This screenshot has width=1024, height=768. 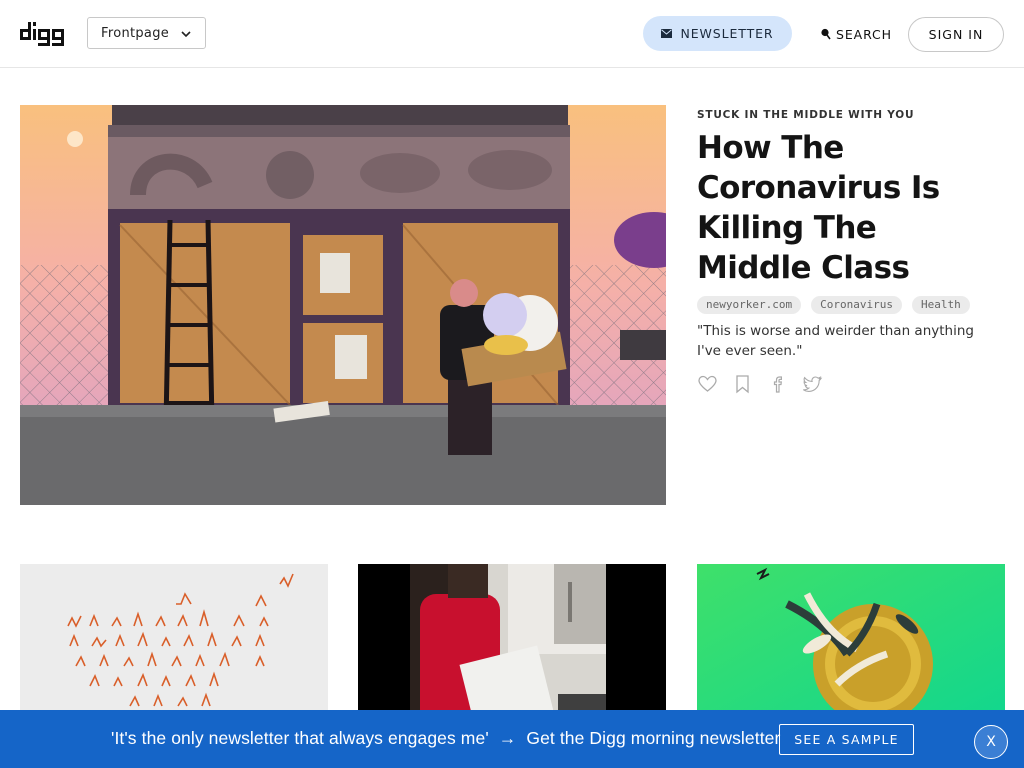 I want to click on sign-in-button: SIGN IN, so click(x=956, y=34).